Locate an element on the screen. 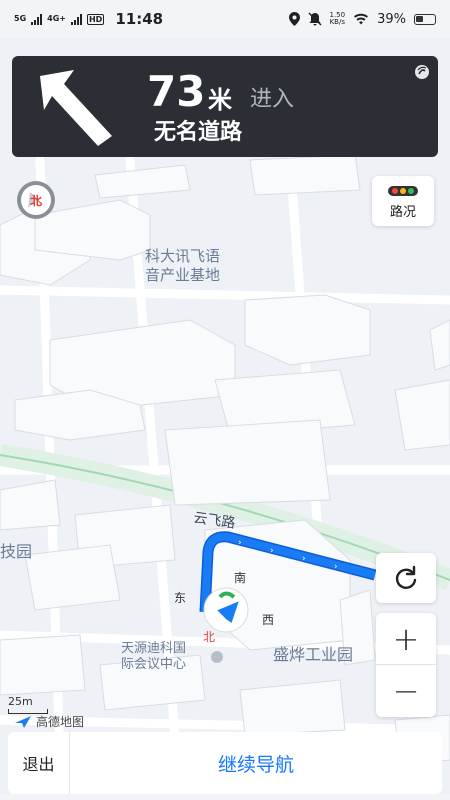 The image size is (450, 800). bottom-action-bar: 退出 继续导航 is located at coordinates (225, 763).